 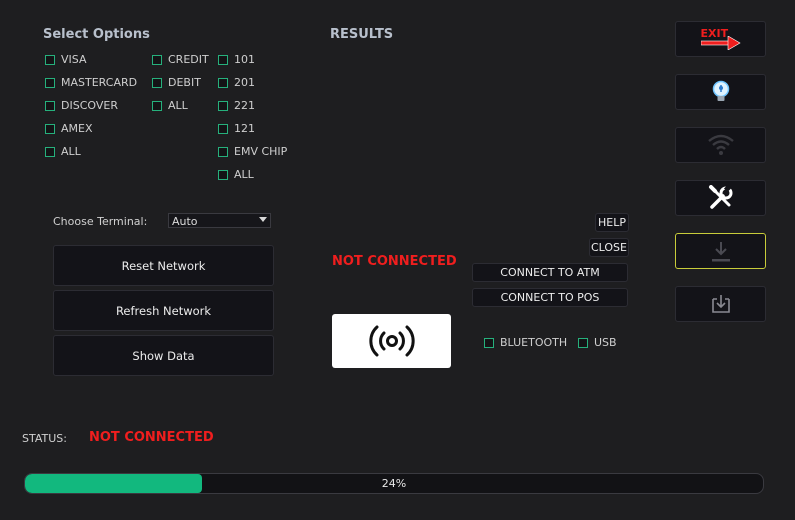 I want to click on import-tray-icon, so click(x=720, y=304).